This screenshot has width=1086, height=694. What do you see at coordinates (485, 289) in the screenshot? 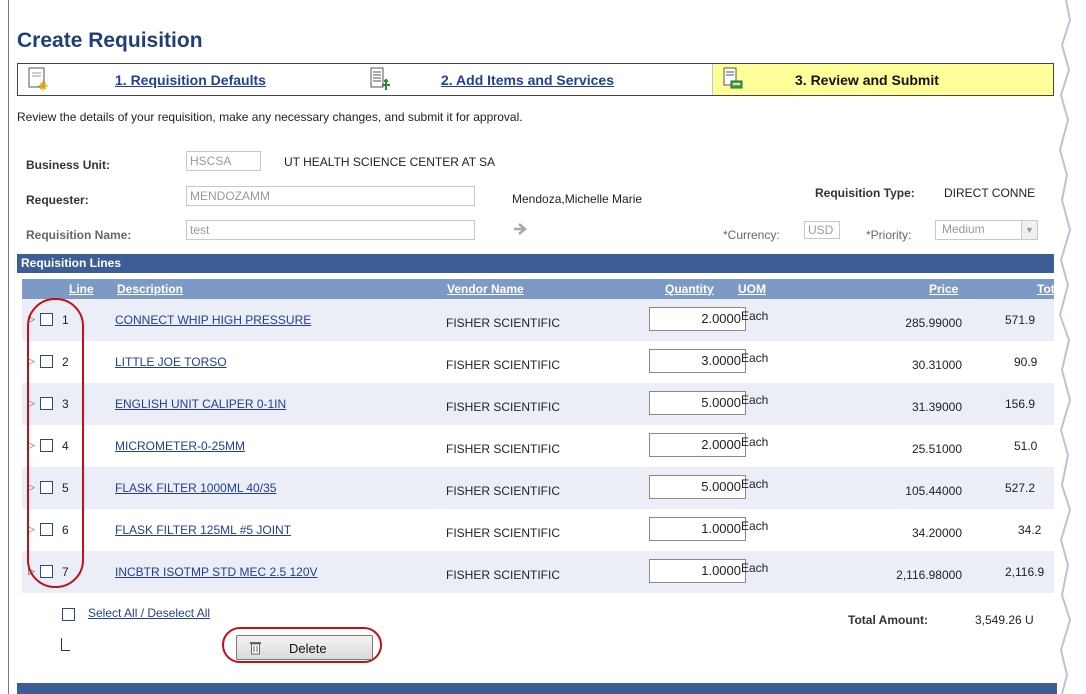
I see `col-vendor-name: Vendor Name` at bounding box center [485, 289].